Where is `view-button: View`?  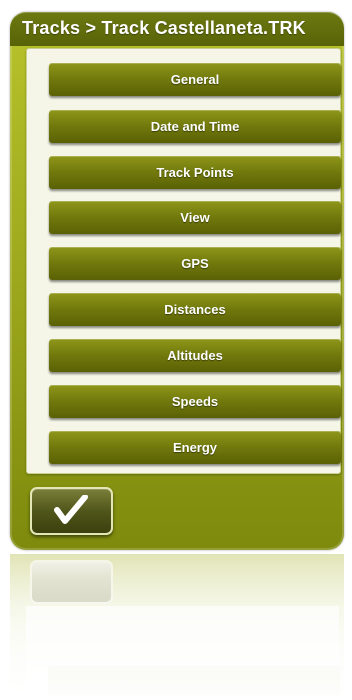
view-button: View is located at coordinates (195, 217).